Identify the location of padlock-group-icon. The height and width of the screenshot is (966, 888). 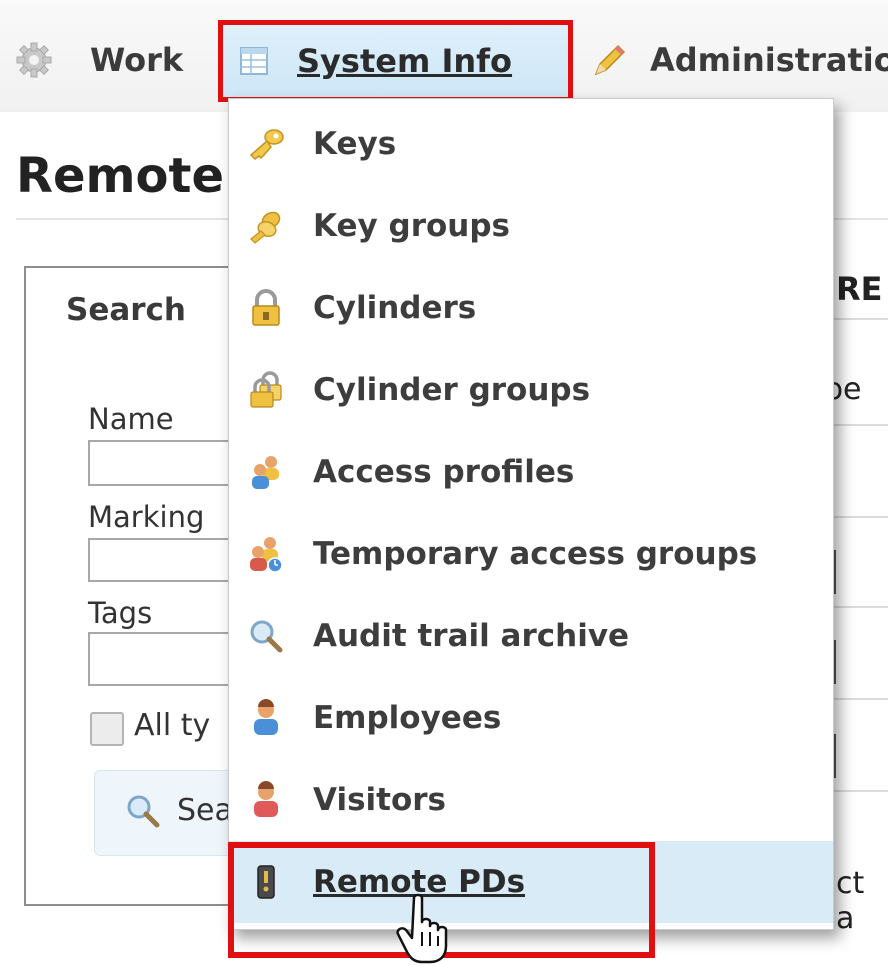
(266, 389).